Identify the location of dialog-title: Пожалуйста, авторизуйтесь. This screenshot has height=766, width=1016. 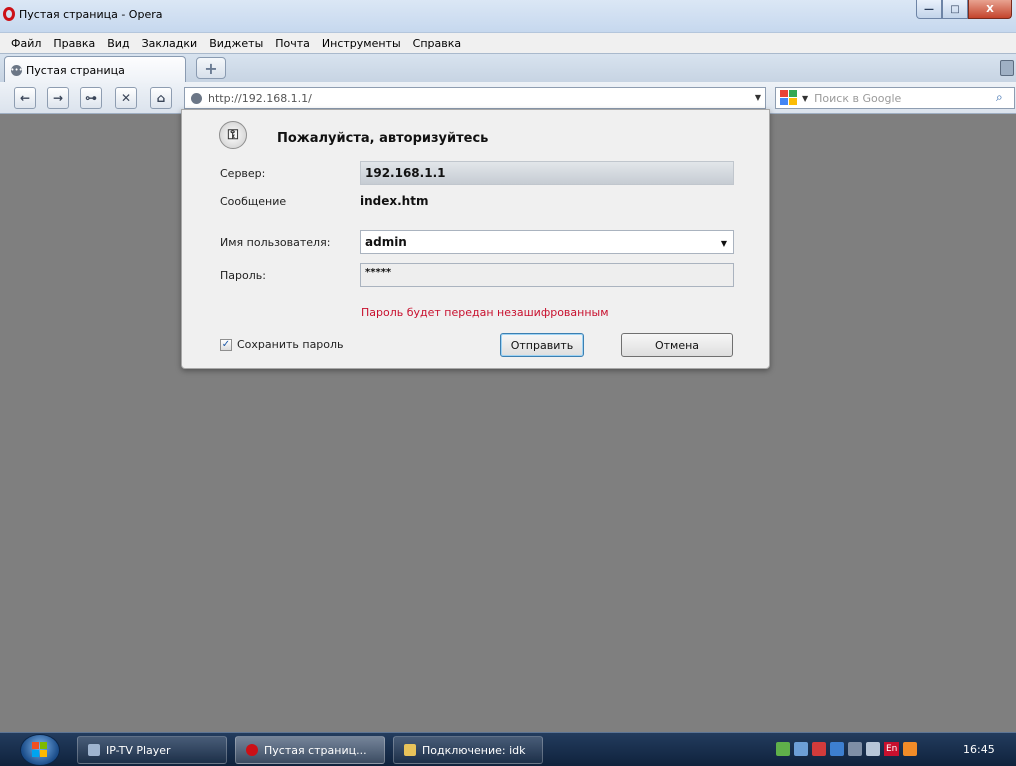
(383, 138).